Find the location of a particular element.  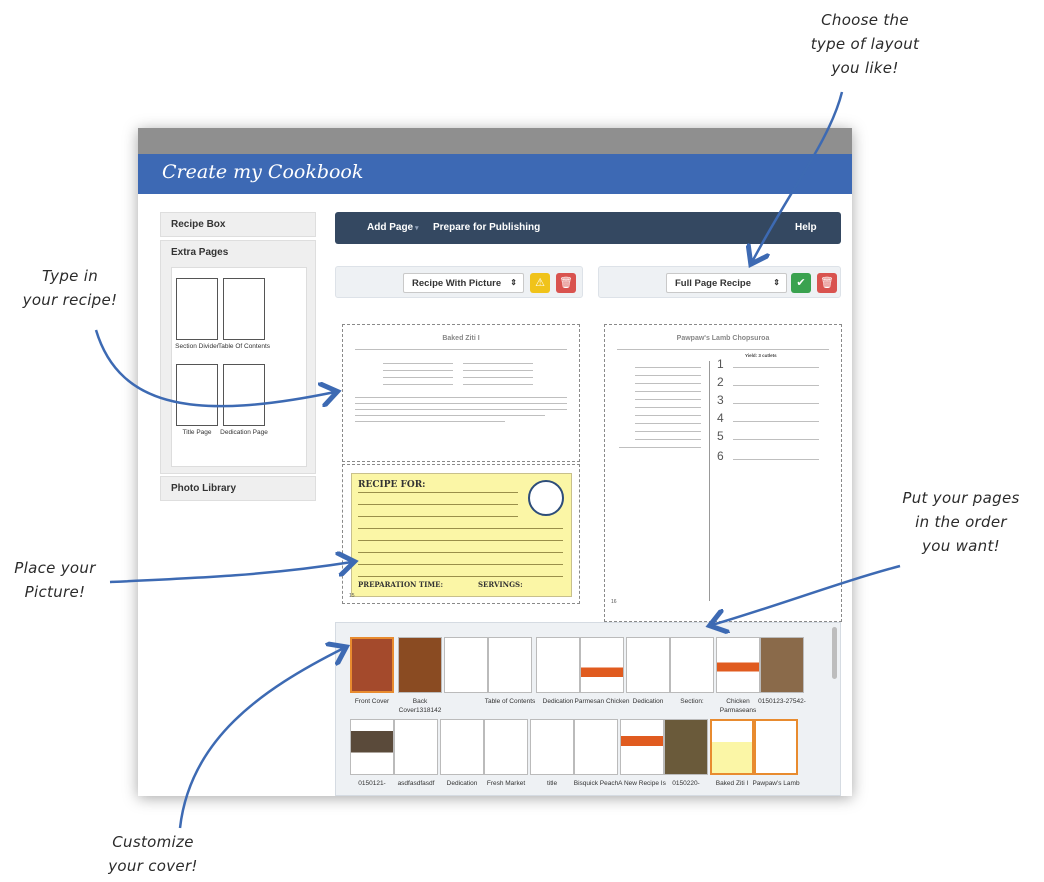

page-thumb-label: Pawpaw's Lamb is located at coordinates (776, 783).